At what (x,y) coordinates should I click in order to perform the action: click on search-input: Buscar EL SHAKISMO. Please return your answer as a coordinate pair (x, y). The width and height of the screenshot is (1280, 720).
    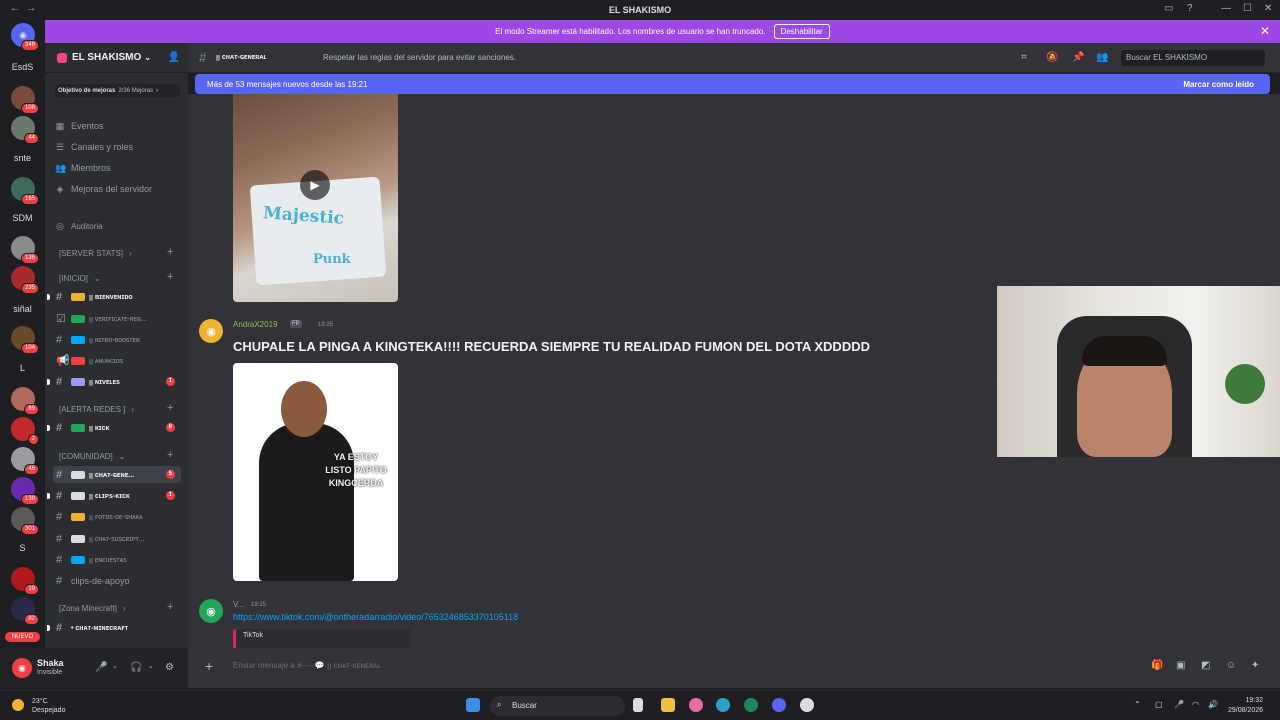
    Looking at the image, I should click on (1193, 58).